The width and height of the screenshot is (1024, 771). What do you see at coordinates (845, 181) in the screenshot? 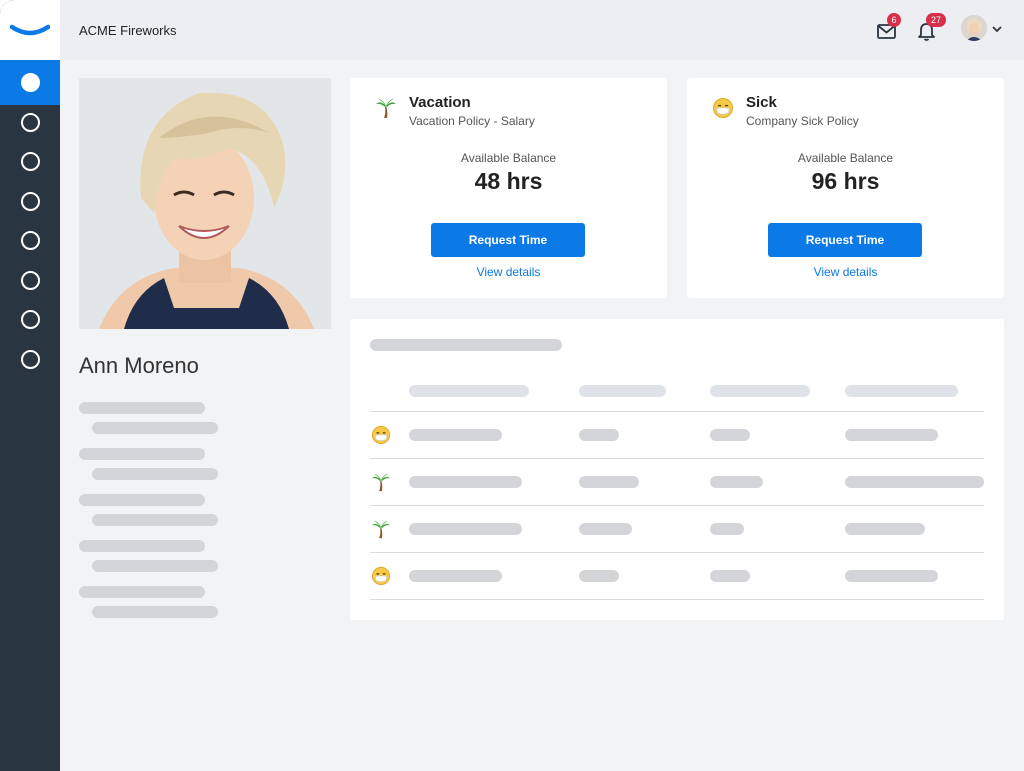
I see `balance-value: 96 hrs` at bounding box center [845, 181].